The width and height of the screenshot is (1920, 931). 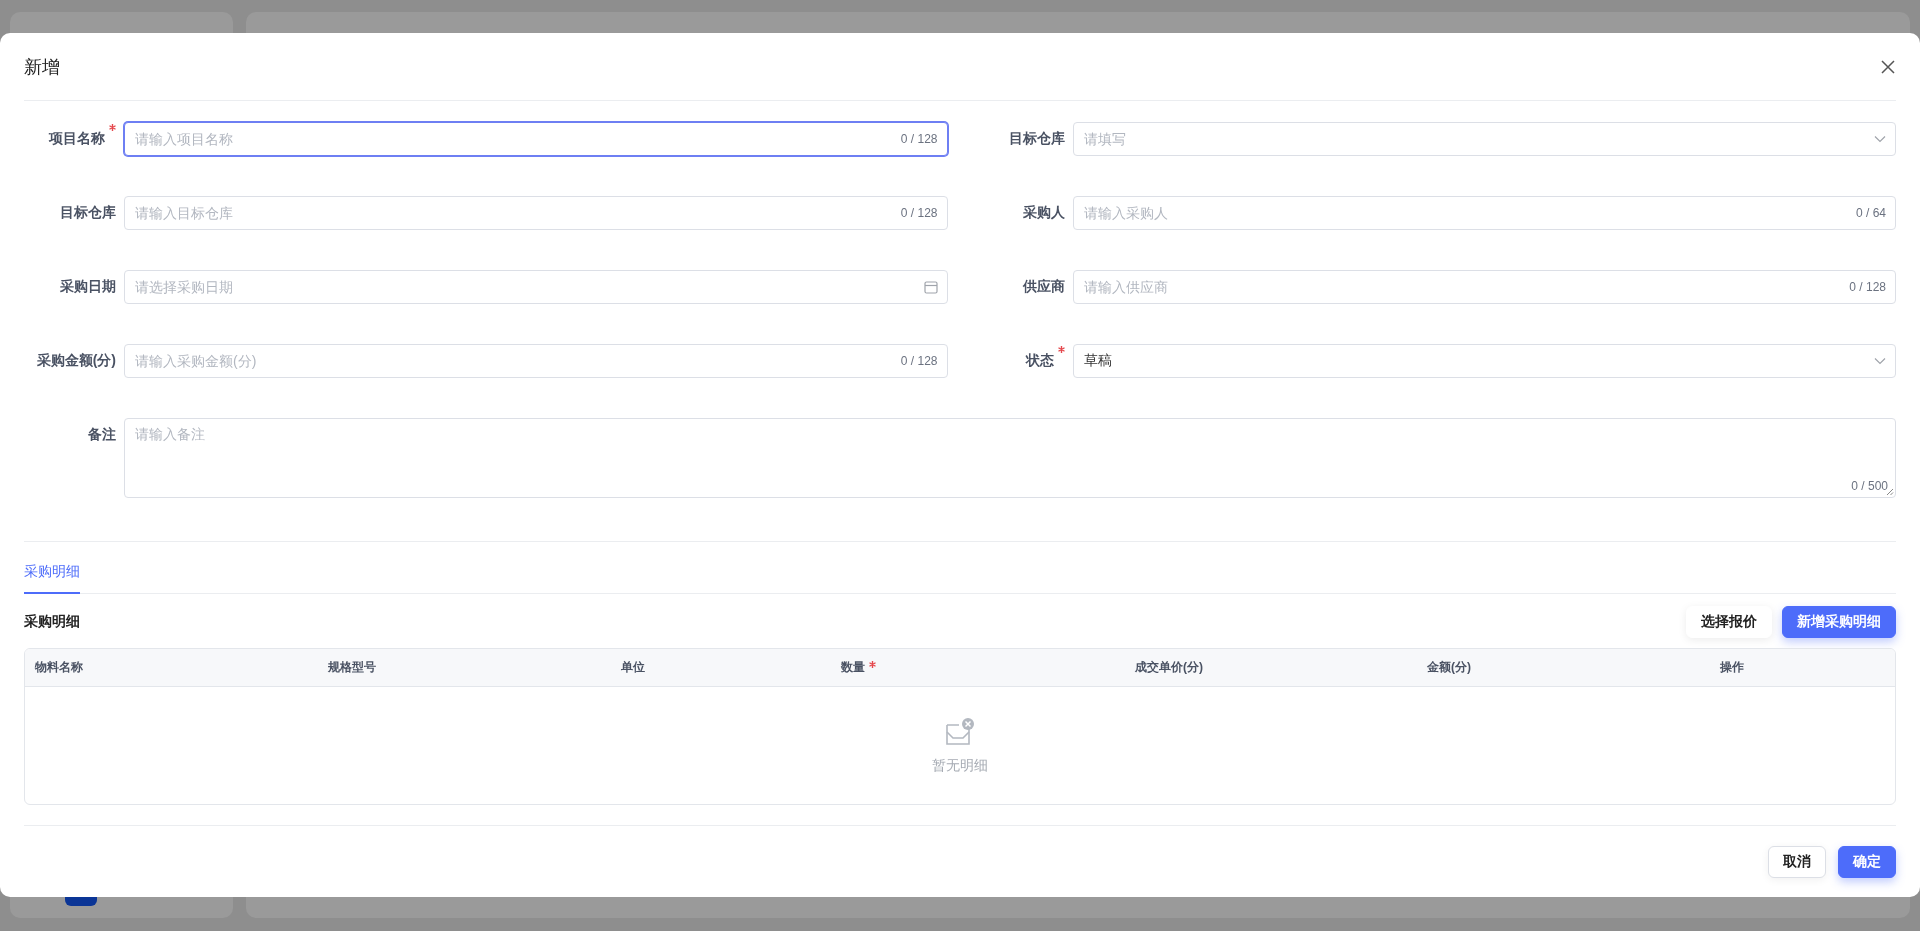 I want to click on empty-inbox-icon, so click(x=960, y=731).